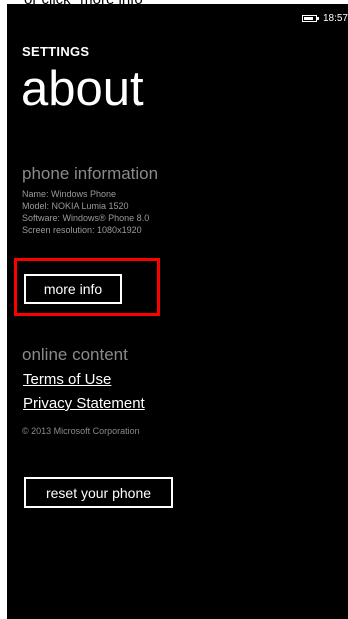 Image resolution: width=348 pixels, height=619 pixels. I want to click on status-bar: 18:57, so click(324, 18).